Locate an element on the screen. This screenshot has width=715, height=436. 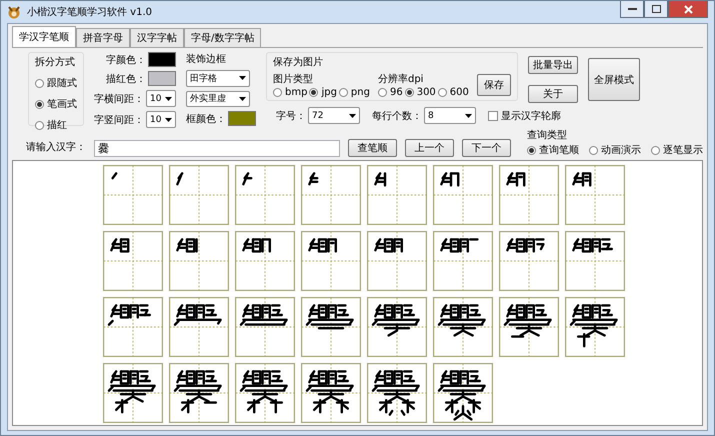
radio-button: 跟随式 is located at coordinates (56, 83).